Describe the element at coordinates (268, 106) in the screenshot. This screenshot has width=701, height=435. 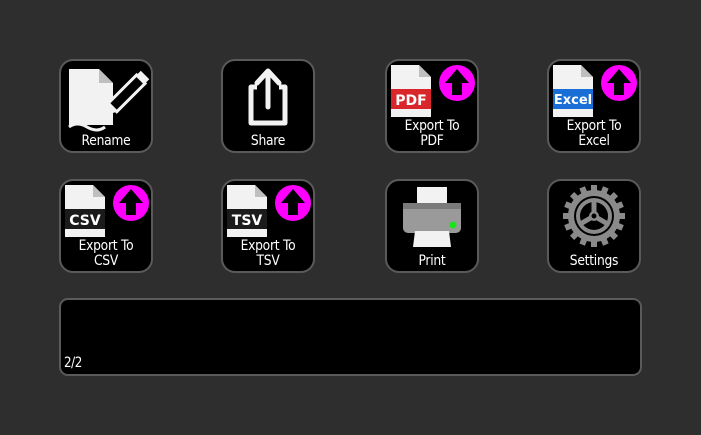
I see `share-button: Share` at that location.